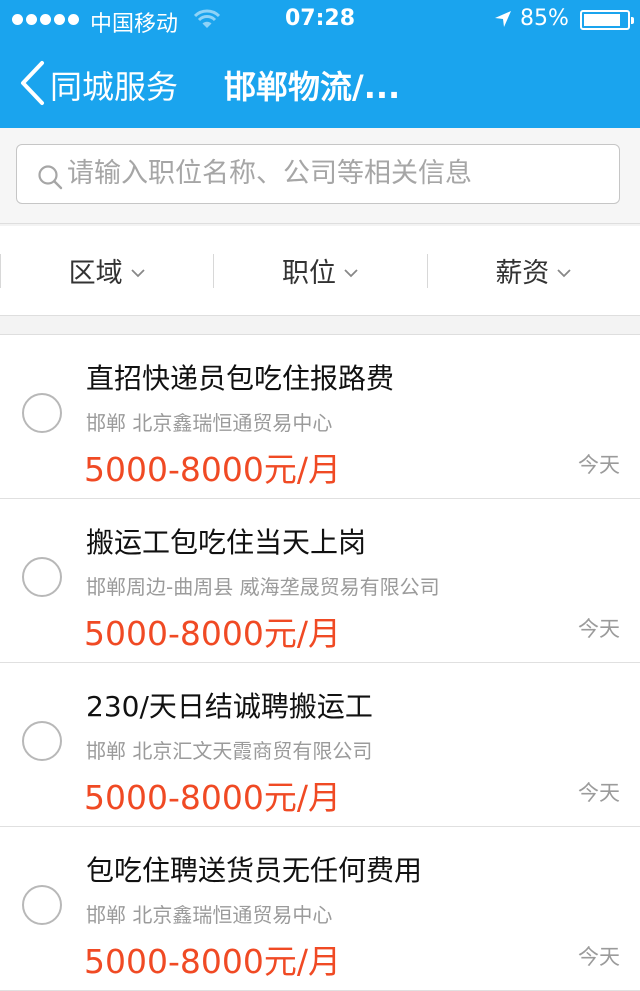 This screenshot has height=991, width=640. What do you see at coordinates (95, 273) in the screenshot?
I see `filter-area-label: 区域` at bounding box center [95, 273].